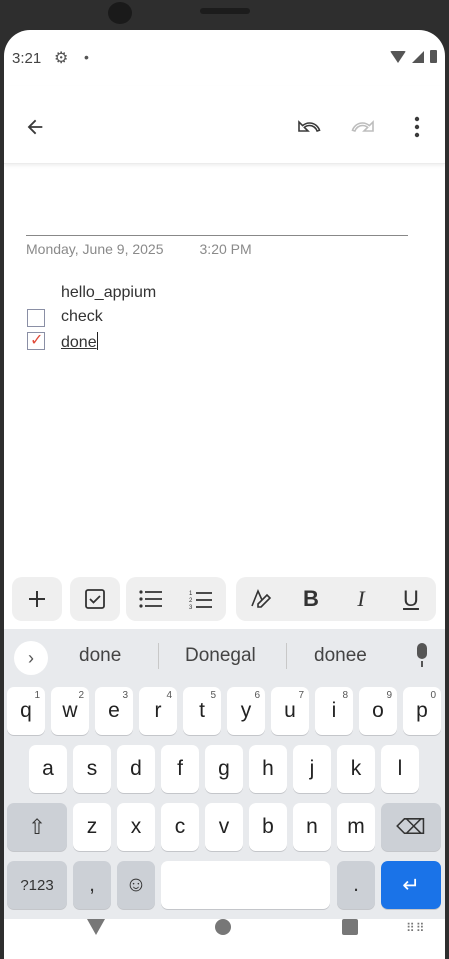 The width and height of the screenshot is (449, 959). What do you see at coordinates (81, 695) in the screenshot?
I see `key-hint: 2` at bounding box center [81, 695].